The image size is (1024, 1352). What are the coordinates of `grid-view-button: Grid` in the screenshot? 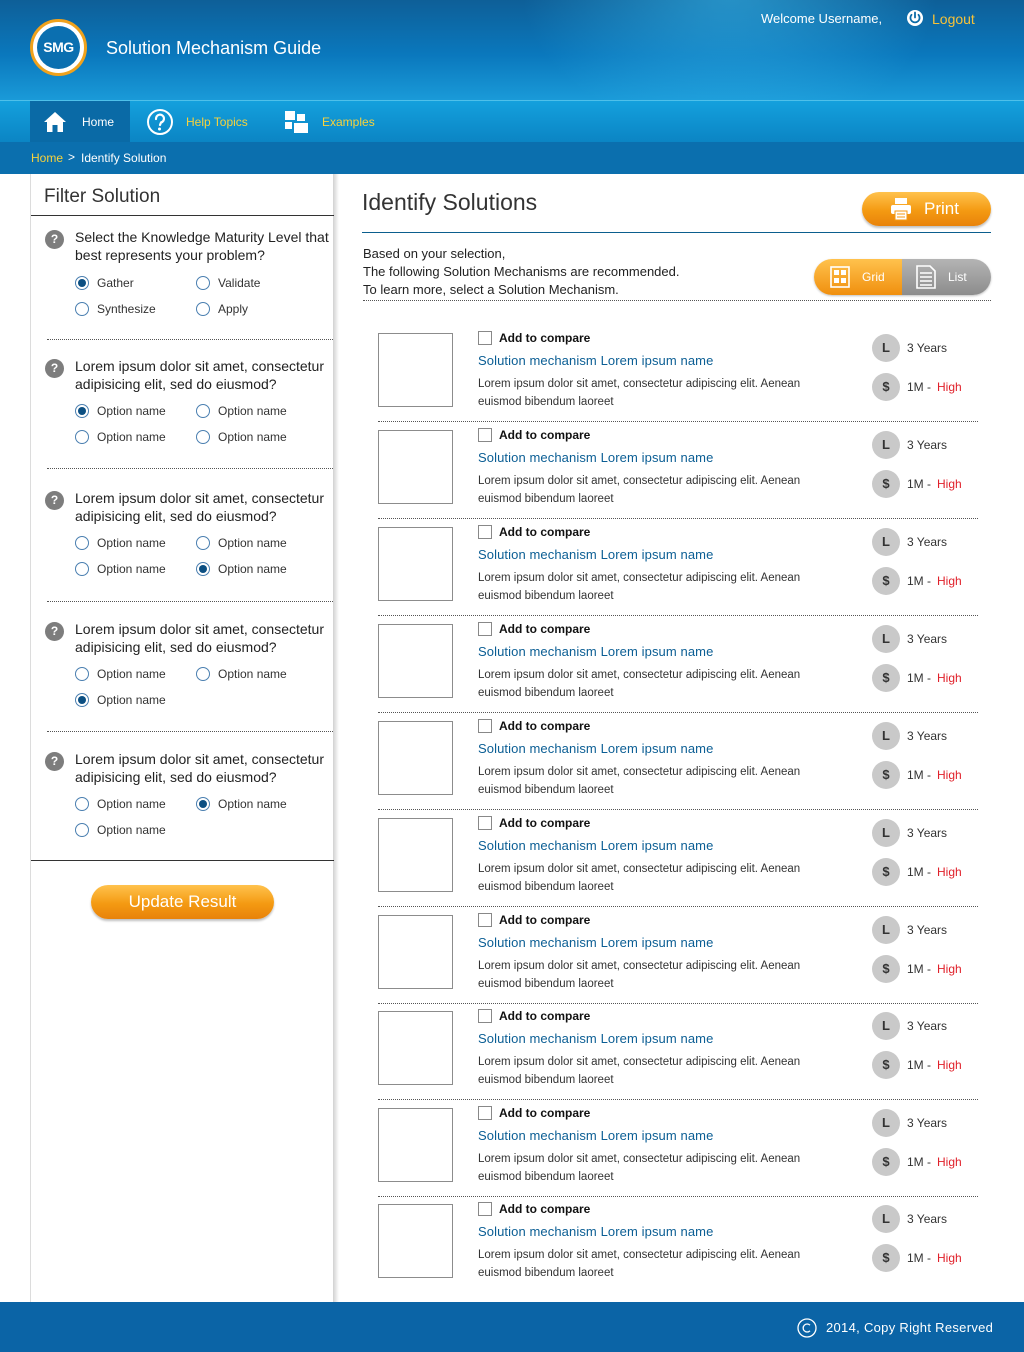 It's located at (858, 277).